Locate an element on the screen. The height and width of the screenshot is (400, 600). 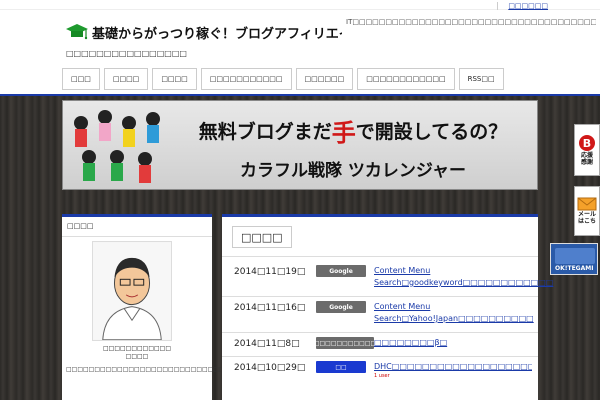
bookmark-b-icon: B is located at coordinates (587, 143).